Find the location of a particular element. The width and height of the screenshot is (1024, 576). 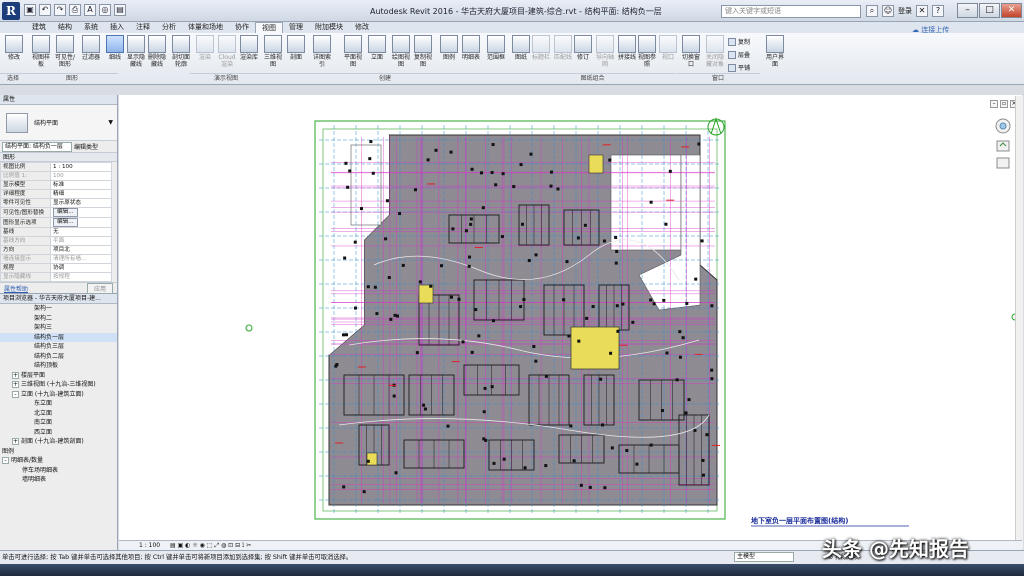

property-value: 协调 is located at coordinates (81, 268).